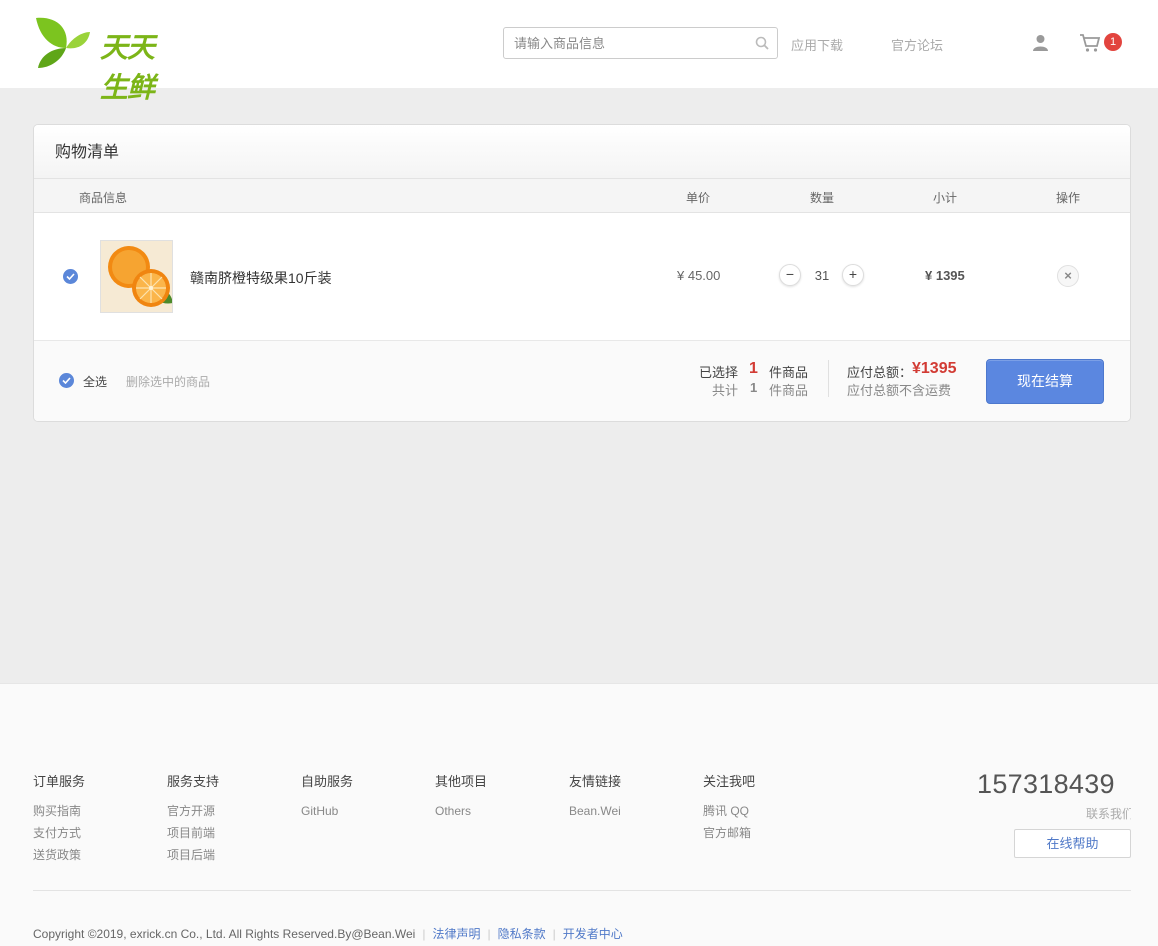 This screenshot has height=946, width=1158. I want to click on brand-logo: 天天生鲜, so click(102, 58).